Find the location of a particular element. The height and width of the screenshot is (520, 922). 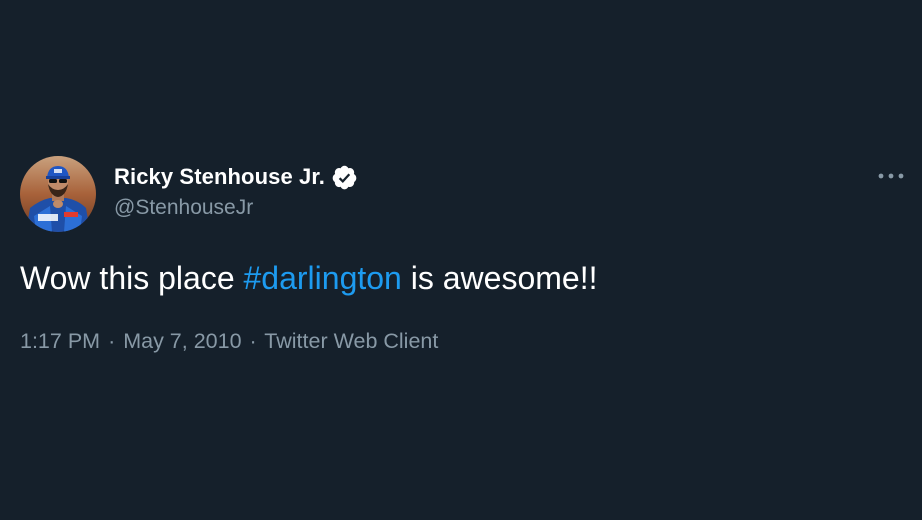

more-horizontal-icon is located at coordinates (891, 176).